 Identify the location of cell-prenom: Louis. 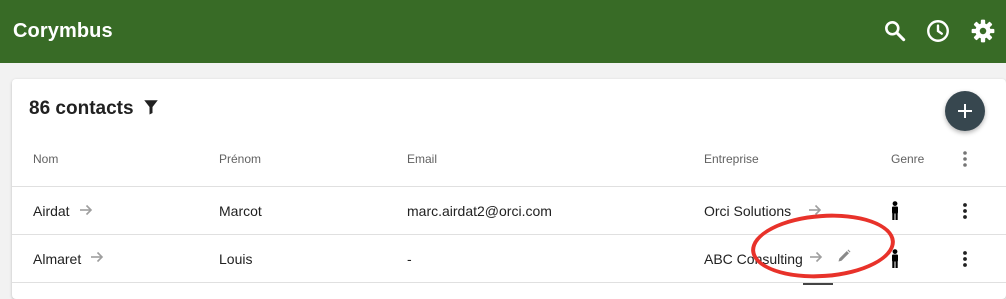
(236, 259).